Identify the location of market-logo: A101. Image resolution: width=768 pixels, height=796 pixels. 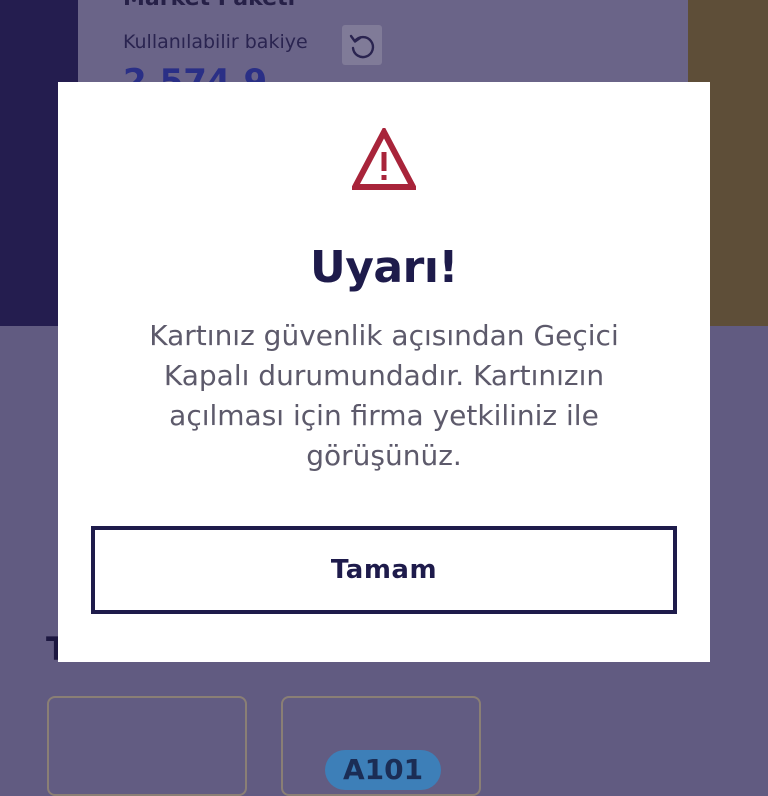
(383, 770).